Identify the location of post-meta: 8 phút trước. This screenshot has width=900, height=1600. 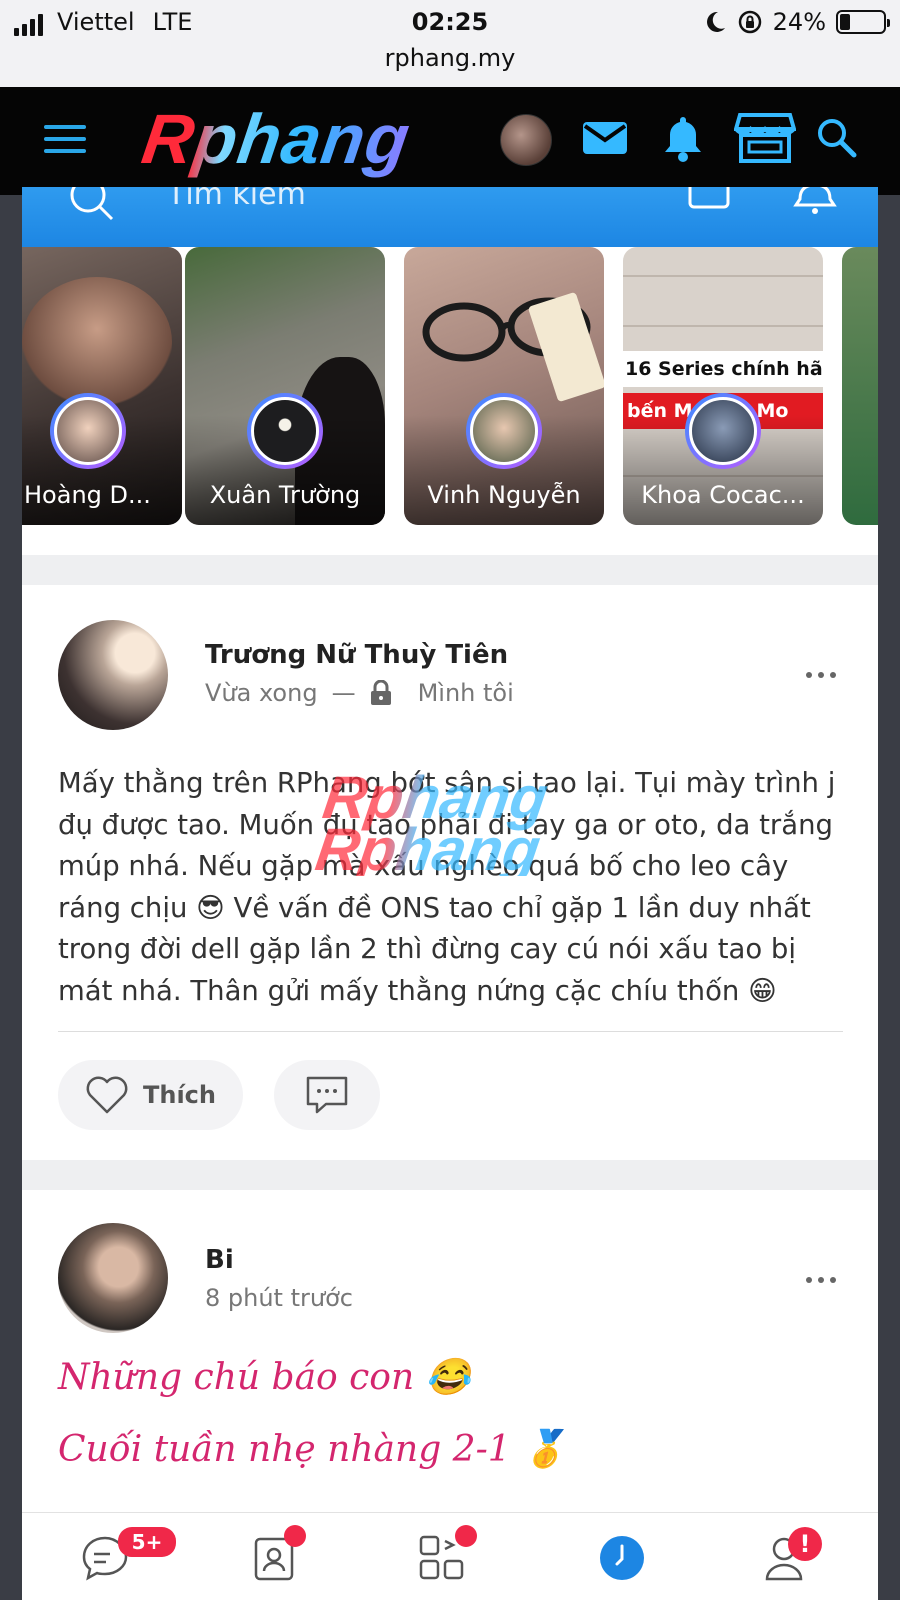
(279, 1298).